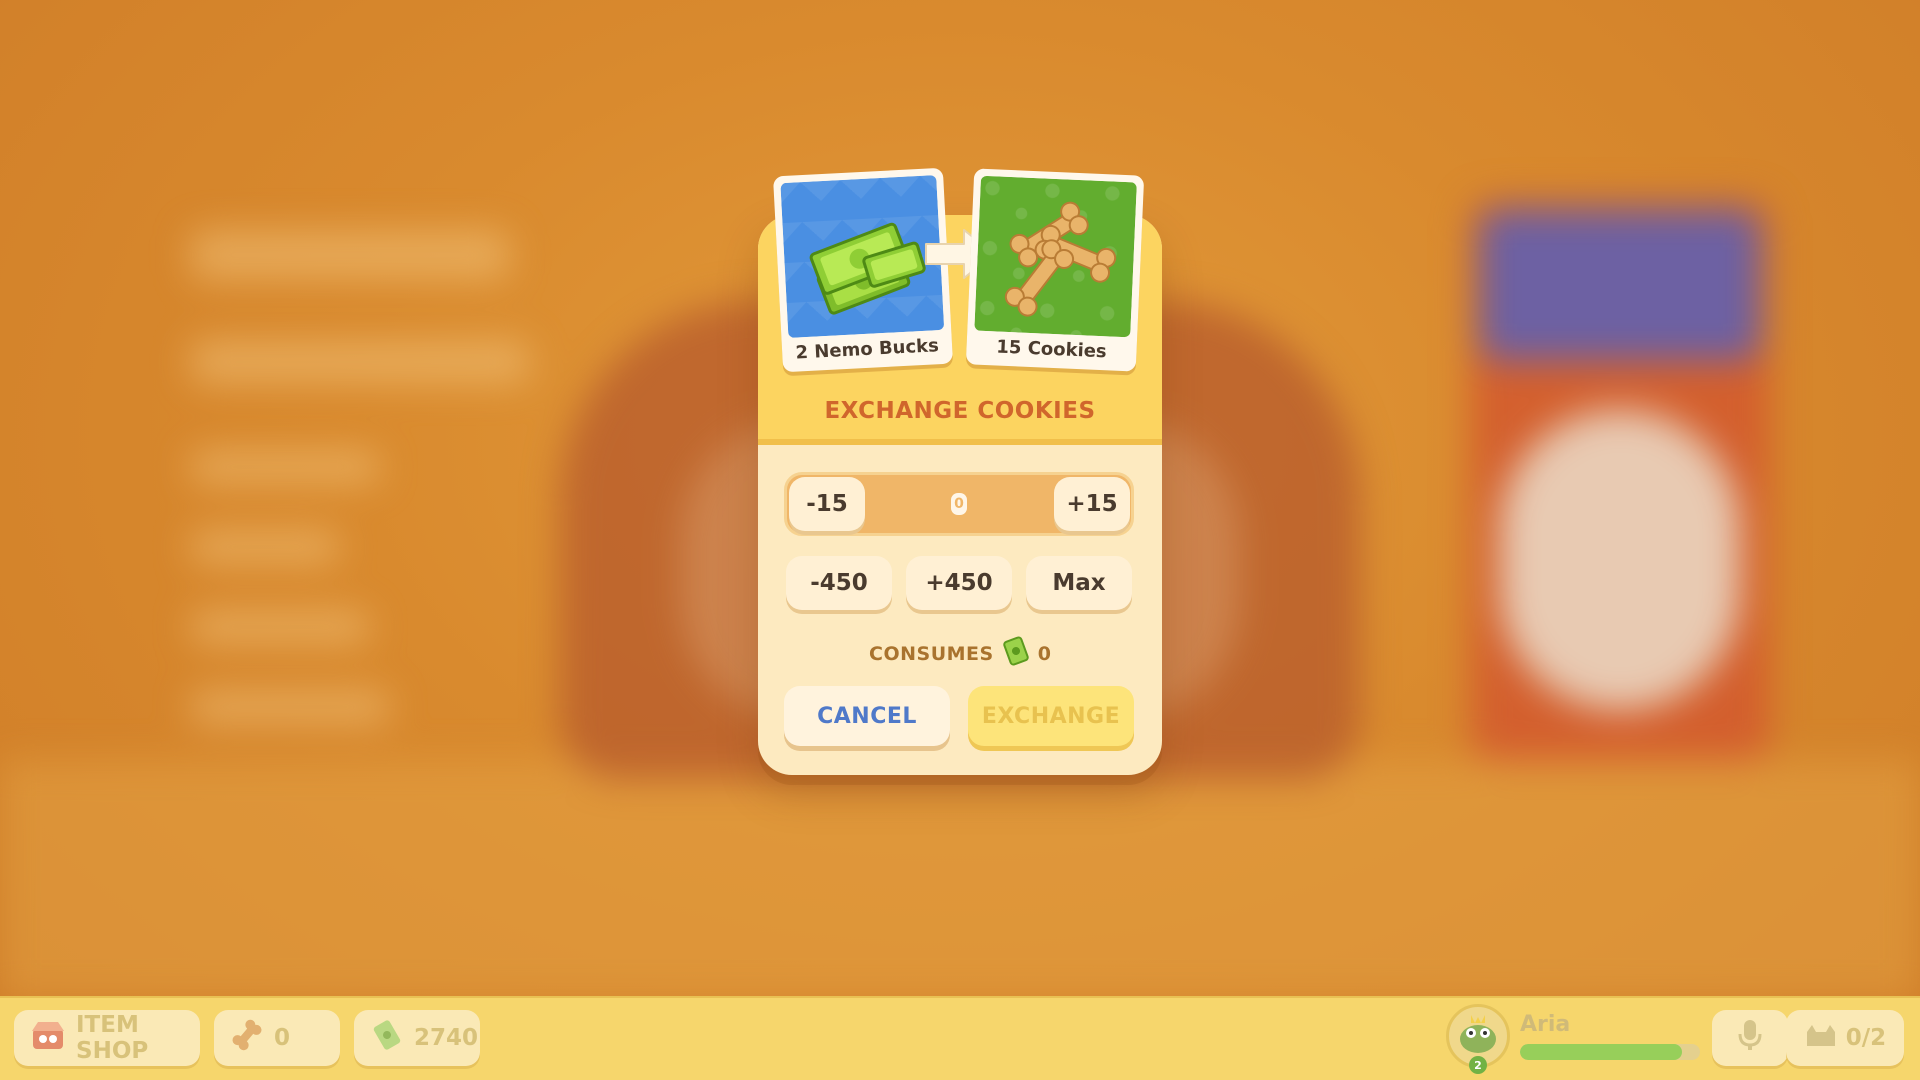 This screenshot has height=1080, width=1920. I want to click on dragon-avatar-icon, so click(1478, 1036).